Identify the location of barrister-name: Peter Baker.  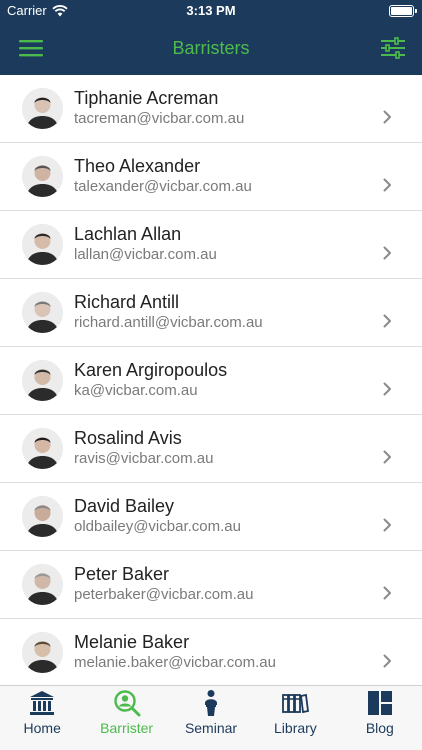
(122, 574).